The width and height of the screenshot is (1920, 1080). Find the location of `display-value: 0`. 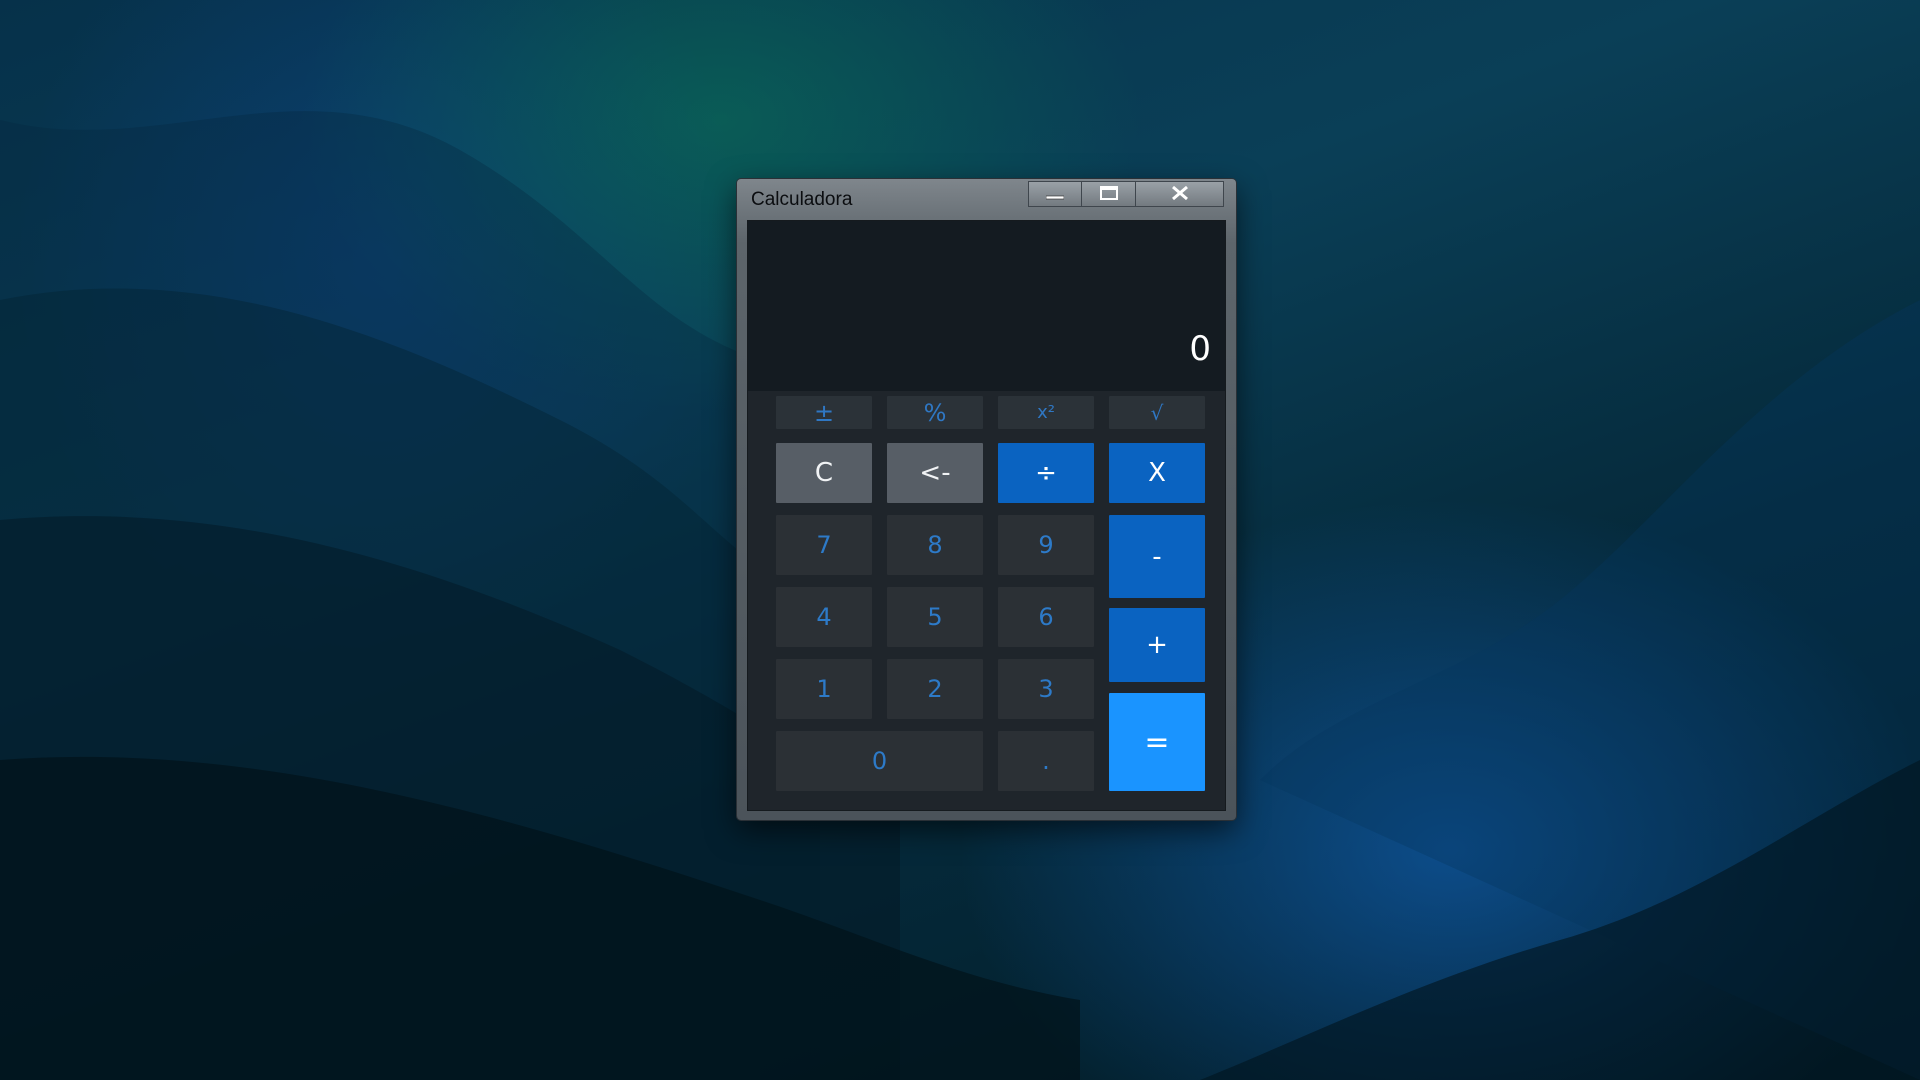

display-value: 0 is located at coordinates (1200, 349).